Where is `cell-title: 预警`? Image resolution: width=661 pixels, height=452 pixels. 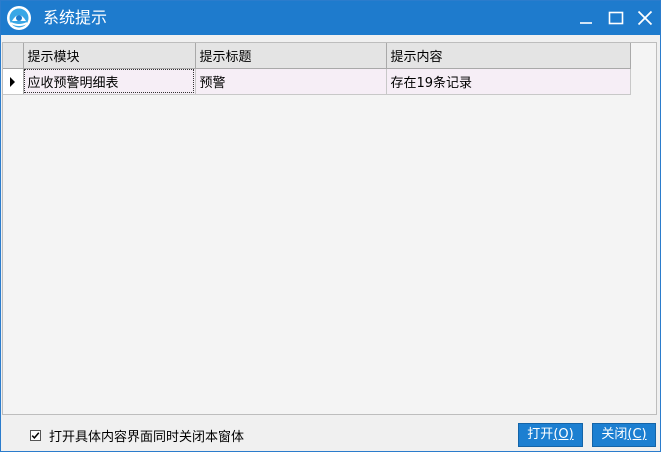 cell-title: 预警 is located at coordinates (291, 81).